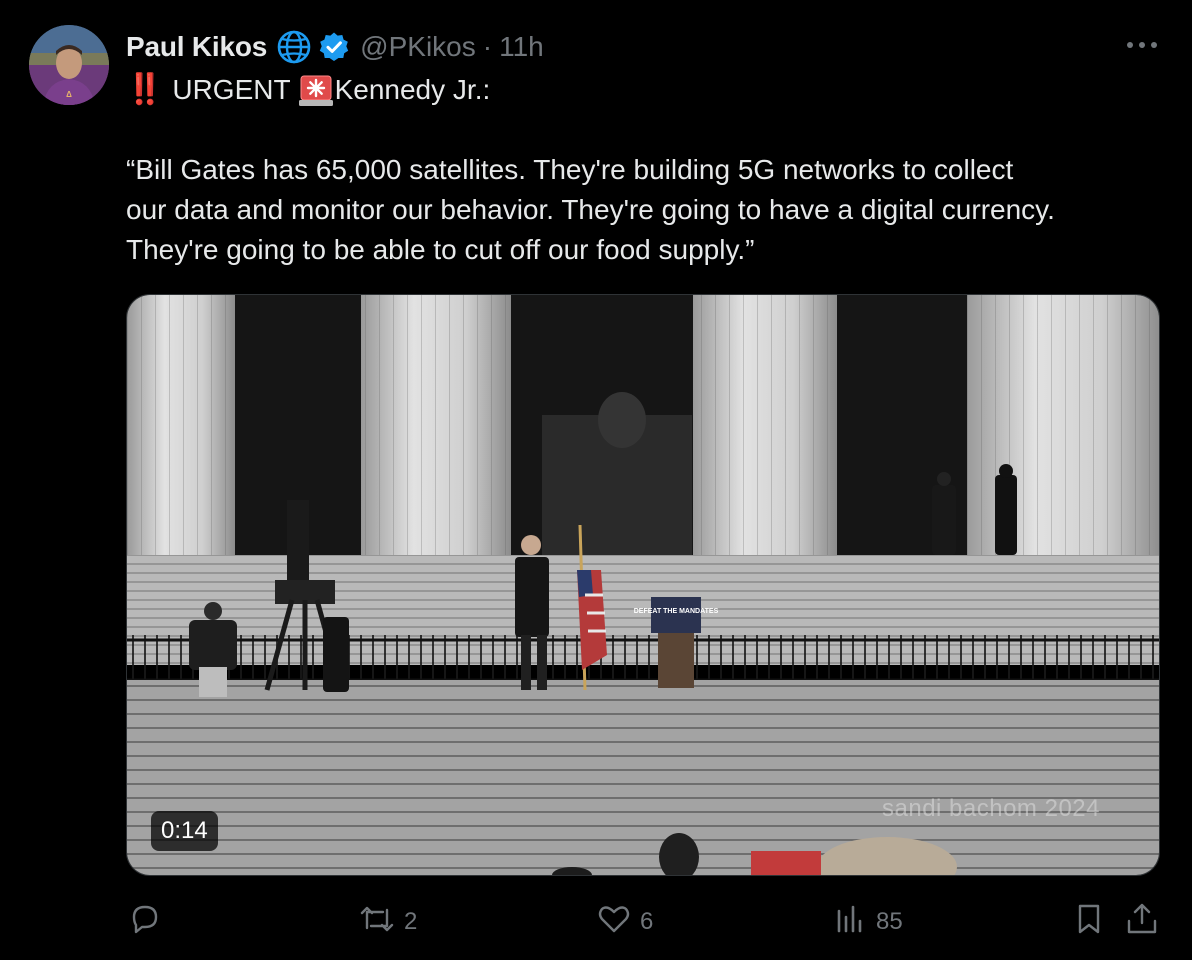 This screenshot has height=960, width=1192. I want to click on verified-badge-icon, so click(334, 47).